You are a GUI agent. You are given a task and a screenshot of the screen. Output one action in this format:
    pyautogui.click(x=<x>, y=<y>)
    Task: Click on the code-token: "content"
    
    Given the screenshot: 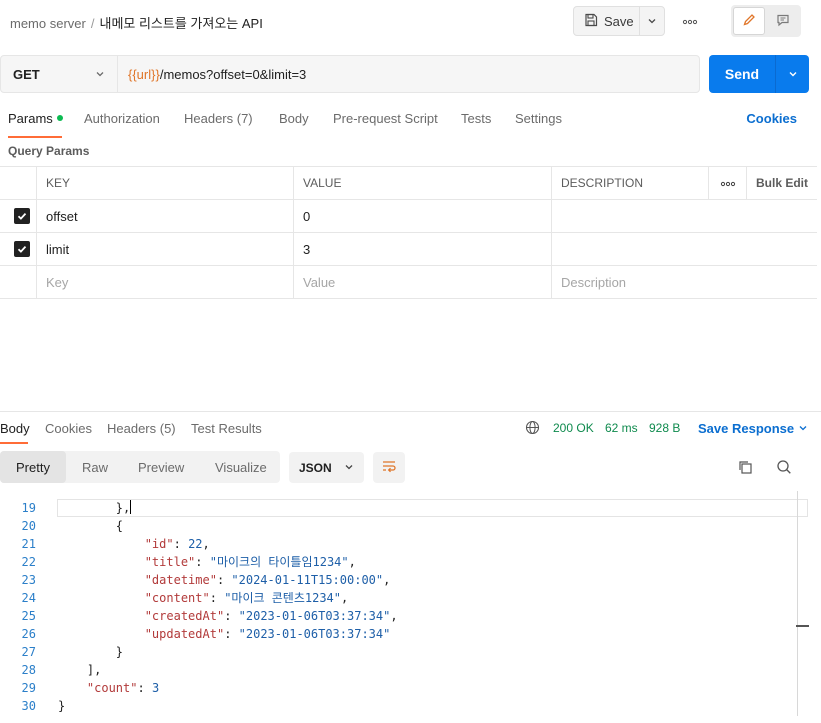 What is the action you would take?
    pyautogui.click(x=177, y=598)
    